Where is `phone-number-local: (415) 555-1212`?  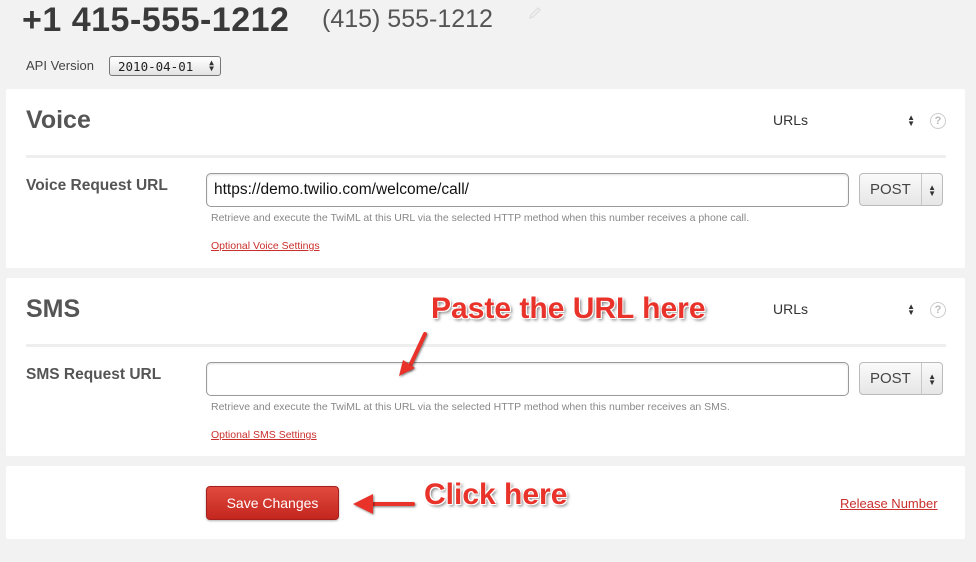 phone-number-local: (415) 555-1212 is located at coordinates (407, 19).